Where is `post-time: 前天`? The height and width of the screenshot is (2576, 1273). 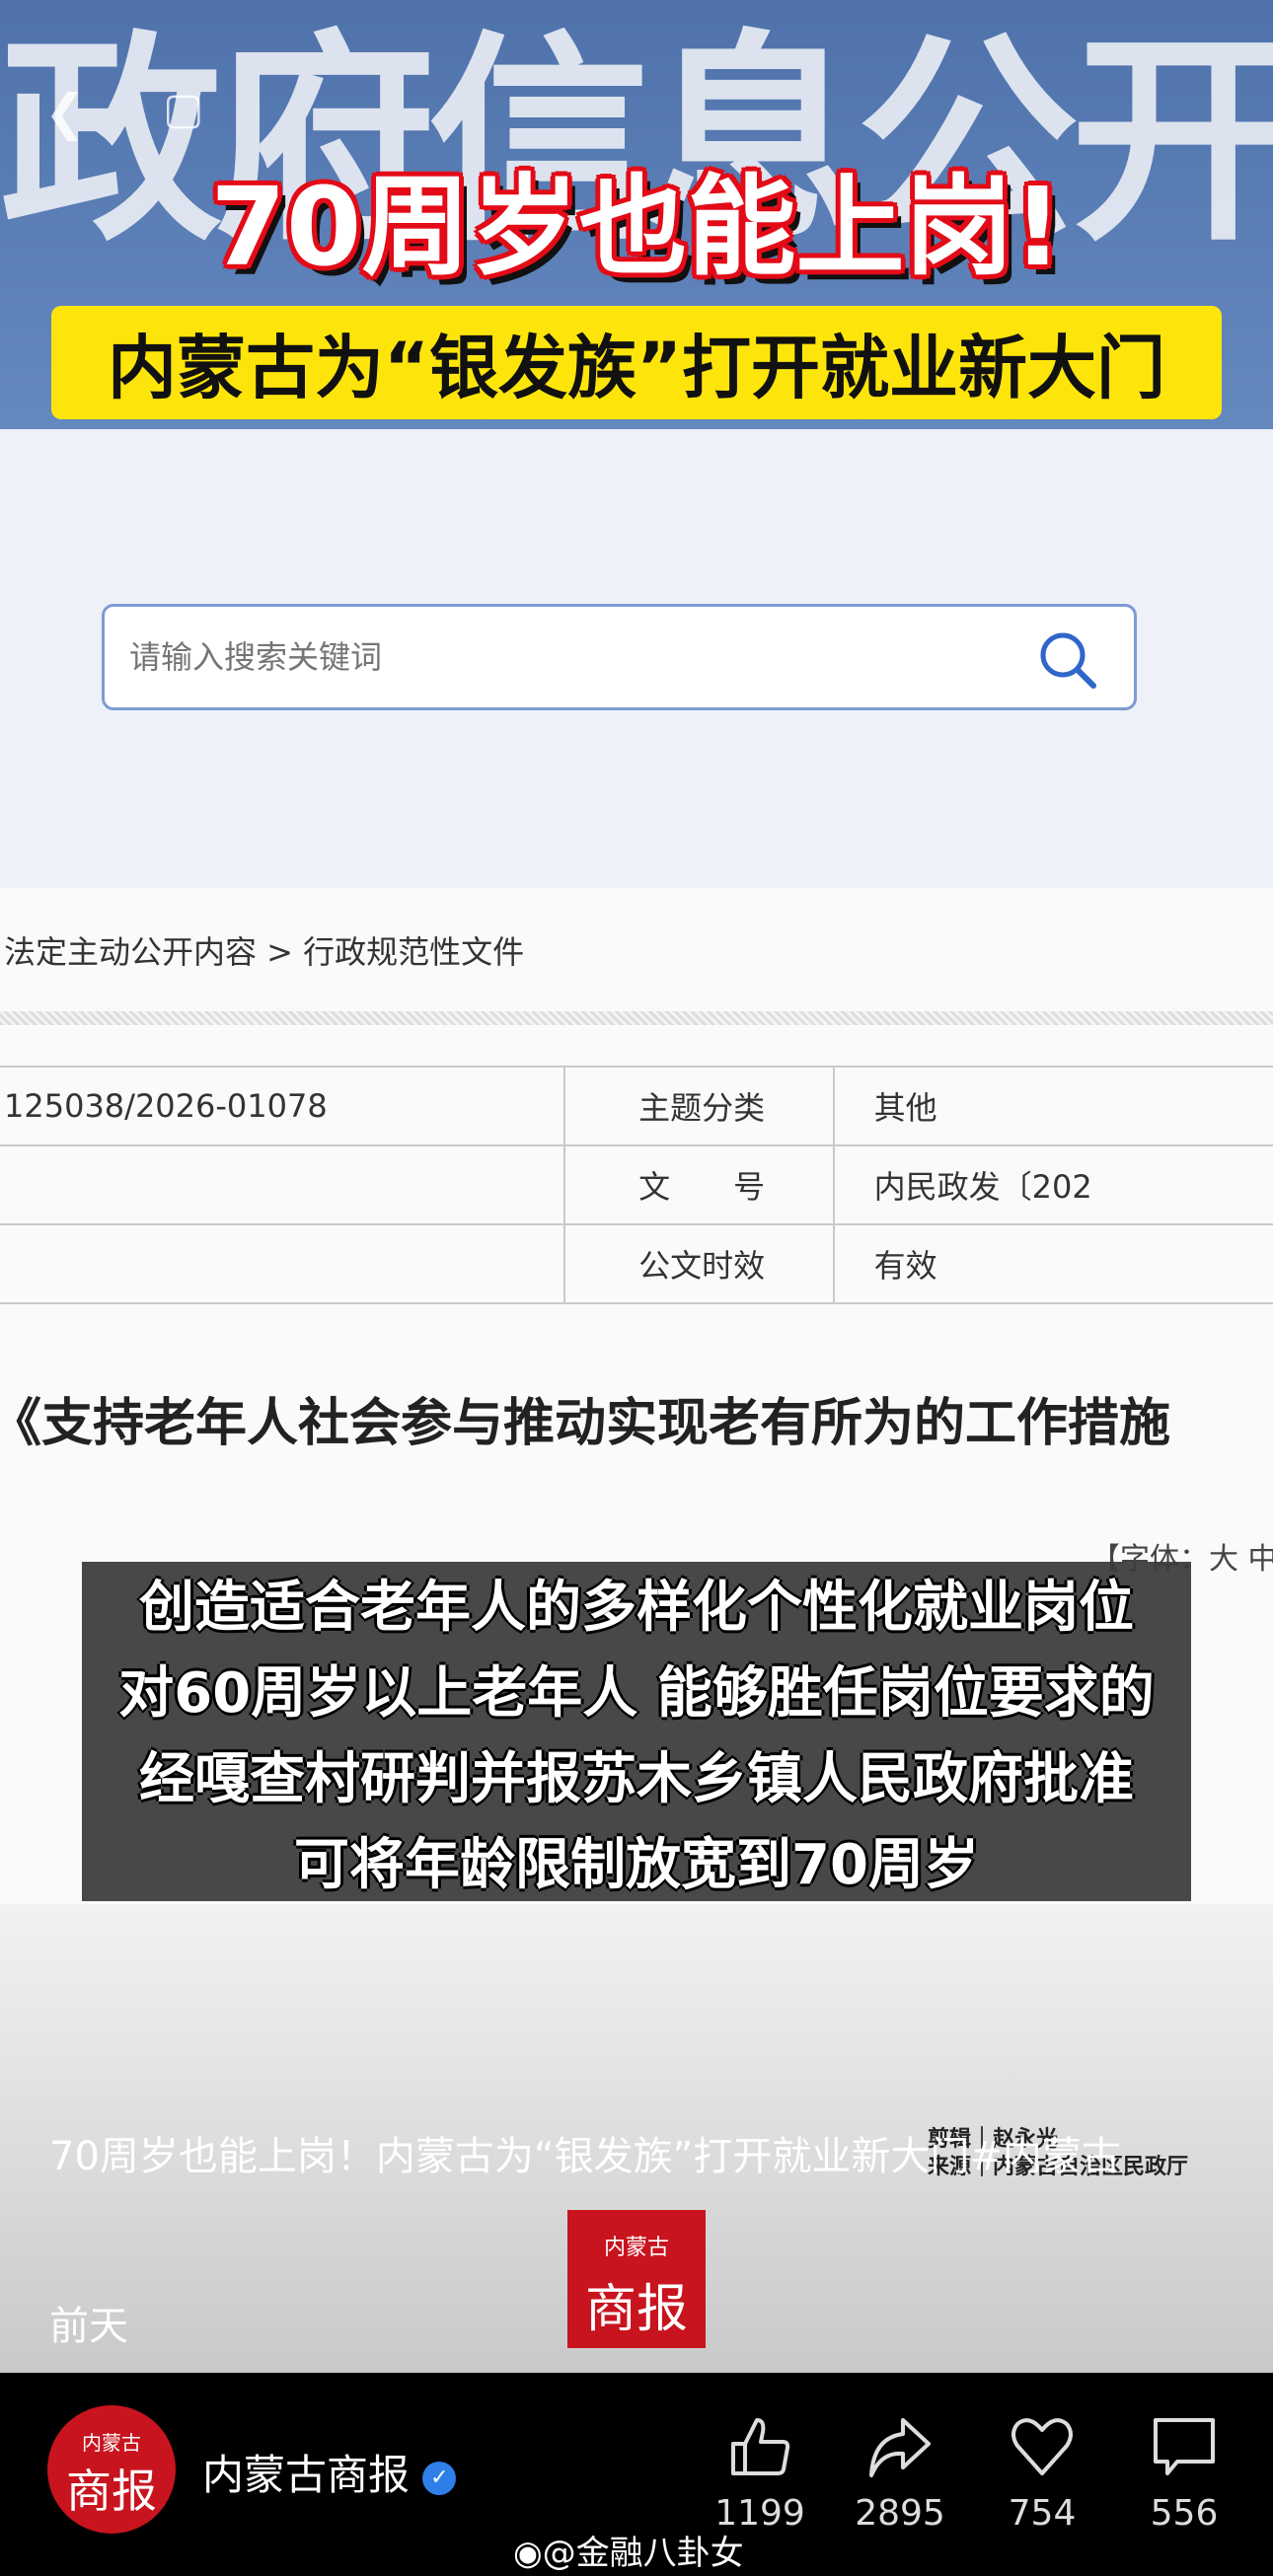 post-time: 前天 is located at coordinates (89, 2326).